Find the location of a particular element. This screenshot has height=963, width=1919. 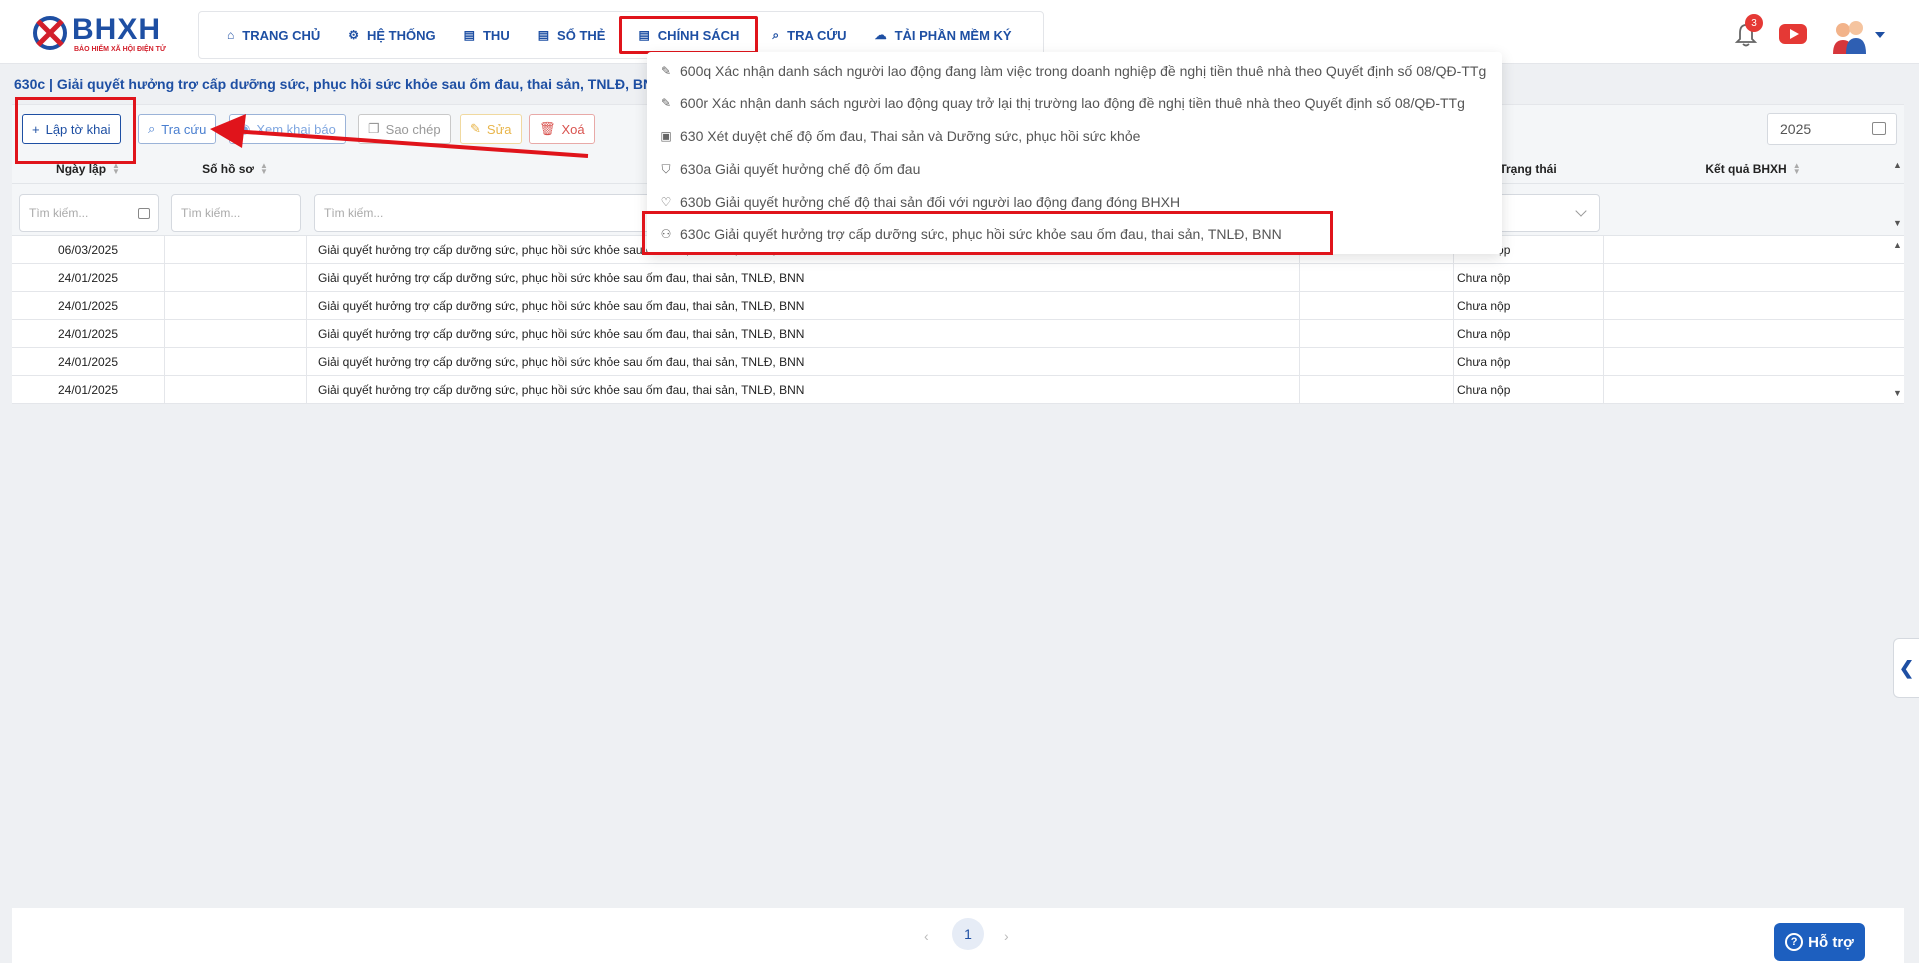

nav-so-the: ▤ SỔ THẺ is located at coordinates (572, 35).